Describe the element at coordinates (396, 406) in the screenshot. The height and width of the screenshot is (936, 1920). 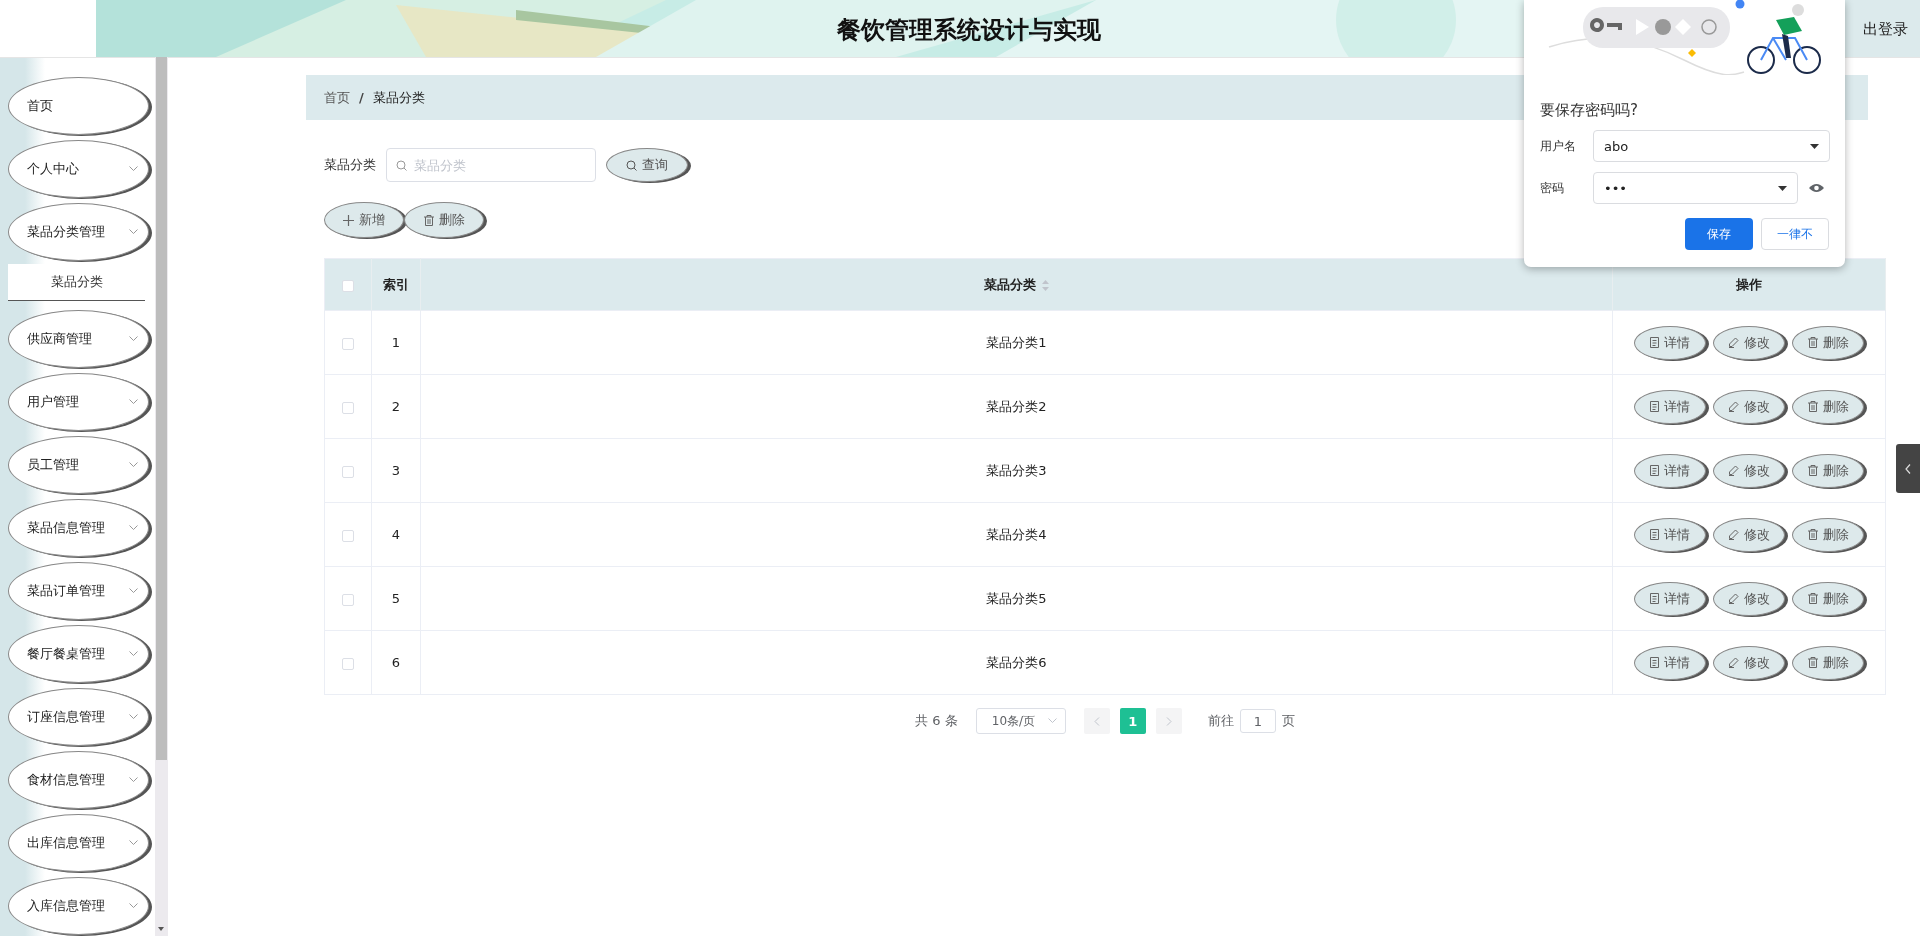
I see `table-cell: 2` at that location.